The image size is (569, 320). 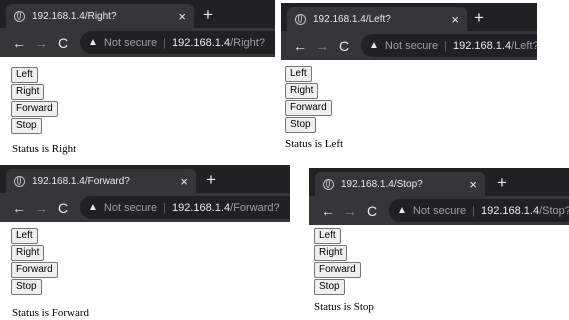 I want to click on tab-strip: 192.168.1.4/Right? × +, so click(x=137, y=14).